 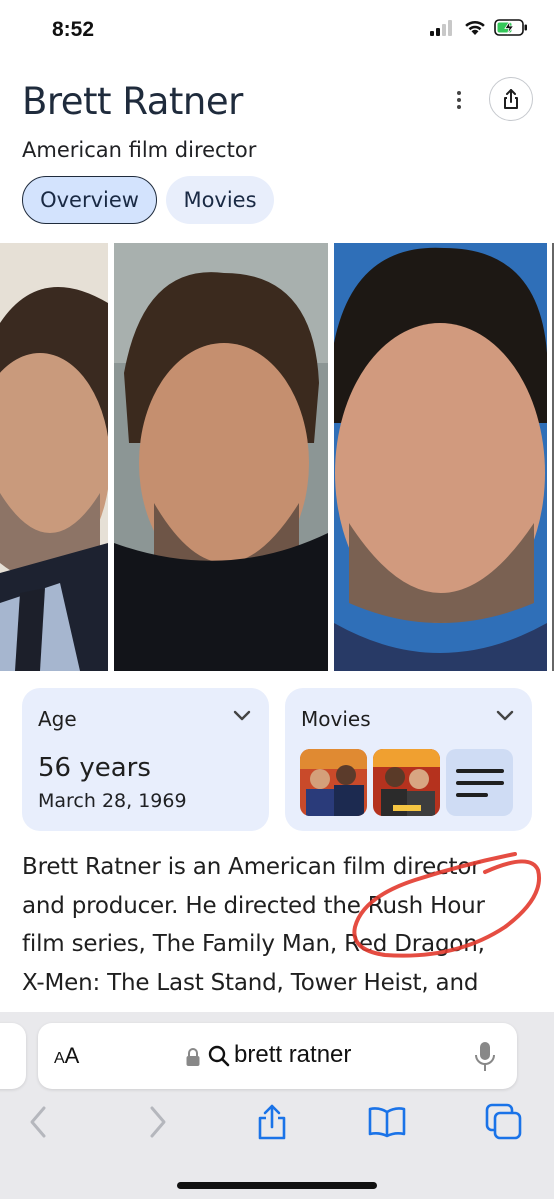 I want to click on tabs-icon, so click(x=503, y=1121).